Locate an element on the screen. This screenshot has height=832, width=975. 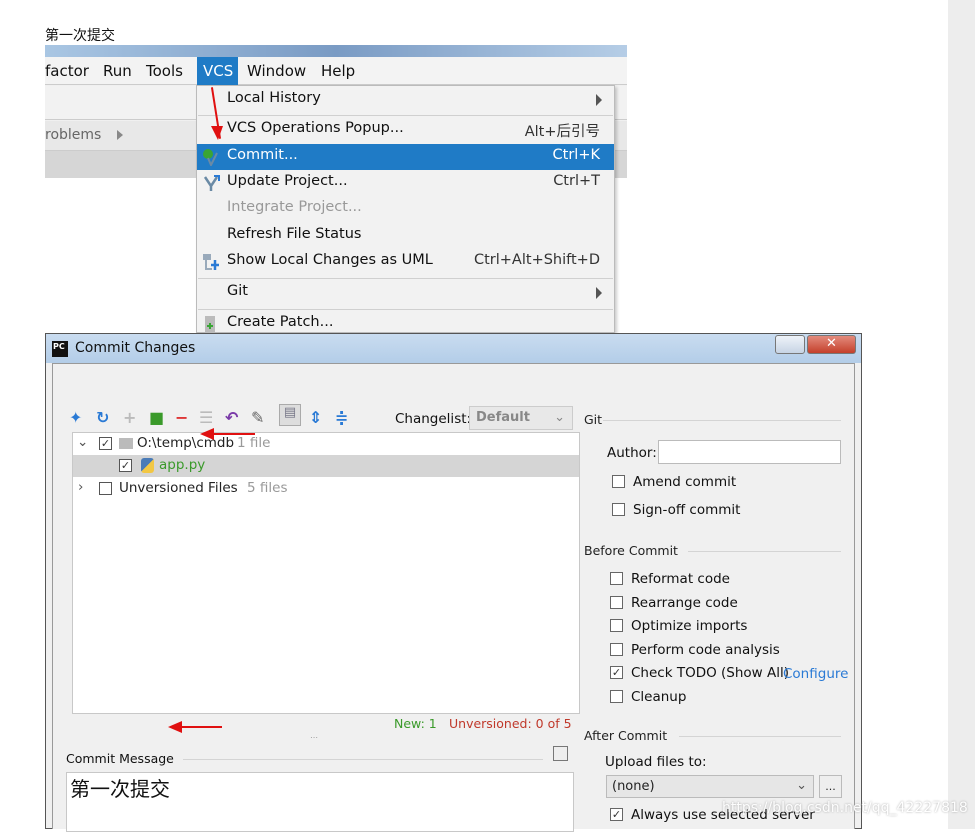
tree-row-file: ✓ app.py is located at coordinates (326, 466).